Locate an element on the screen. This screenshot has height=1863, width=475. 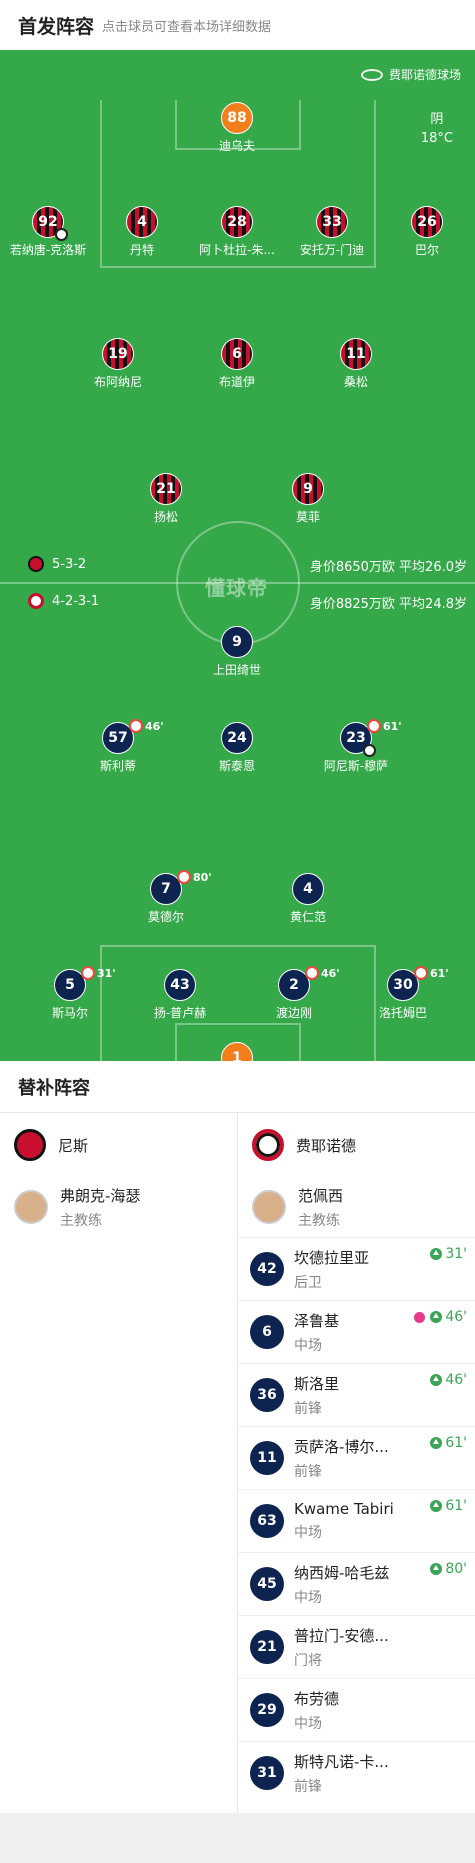
lineup-header: 首发阵容 点击球员可查看本场详细数据 is located at coordinates (237, 25).